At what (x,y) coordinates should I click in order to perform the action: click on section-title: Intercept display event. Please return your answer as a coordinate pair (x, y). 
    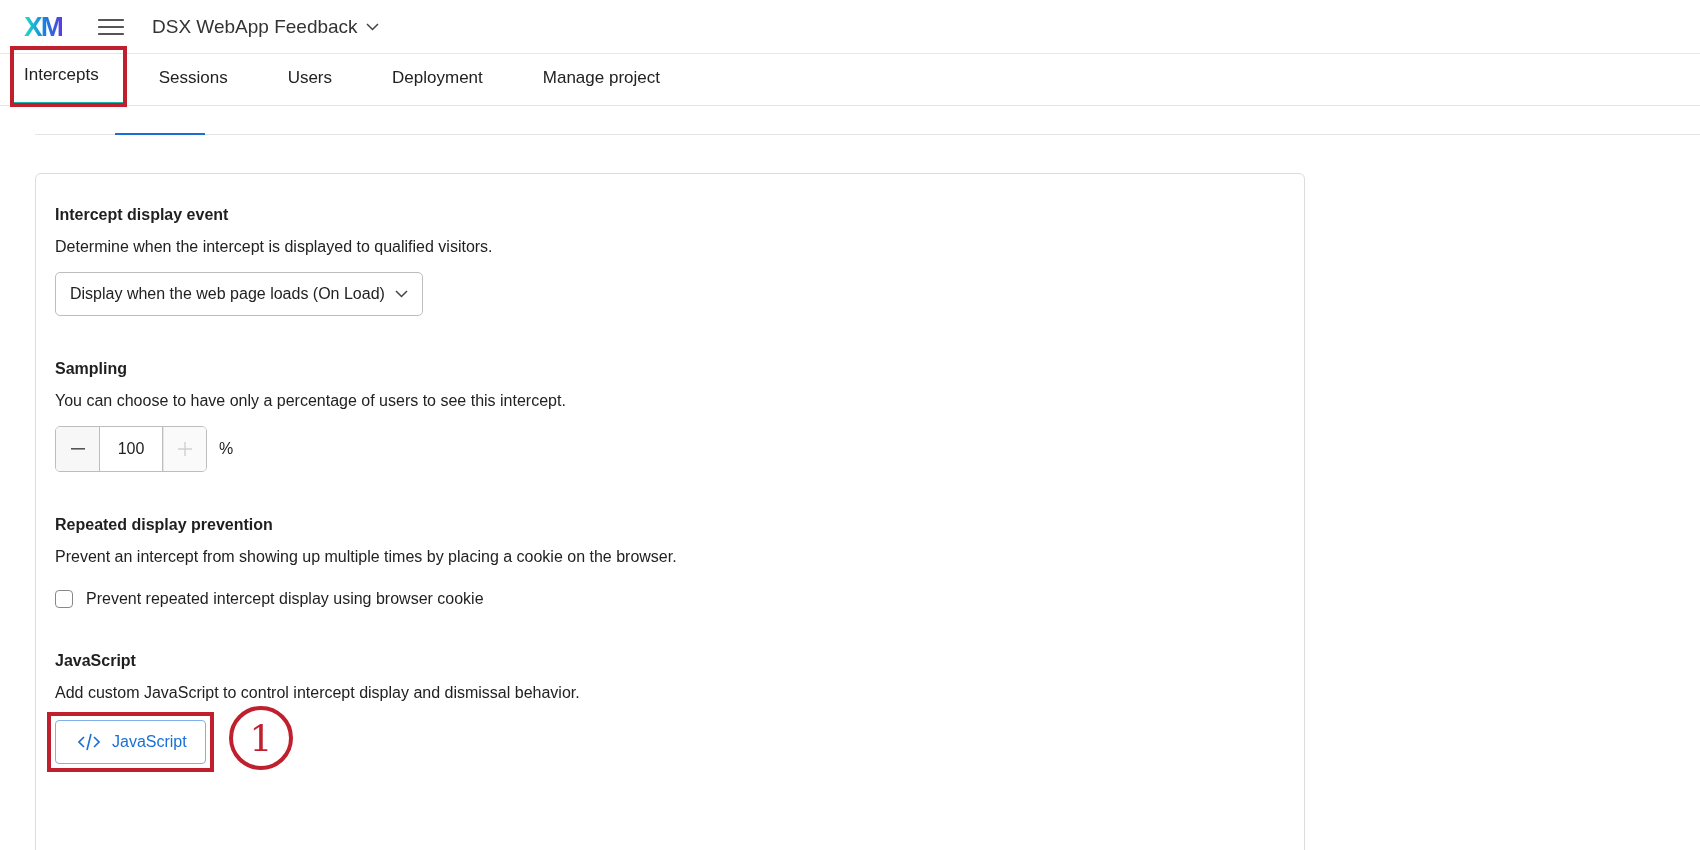
    Looking at the image, I should click on (142, 215).